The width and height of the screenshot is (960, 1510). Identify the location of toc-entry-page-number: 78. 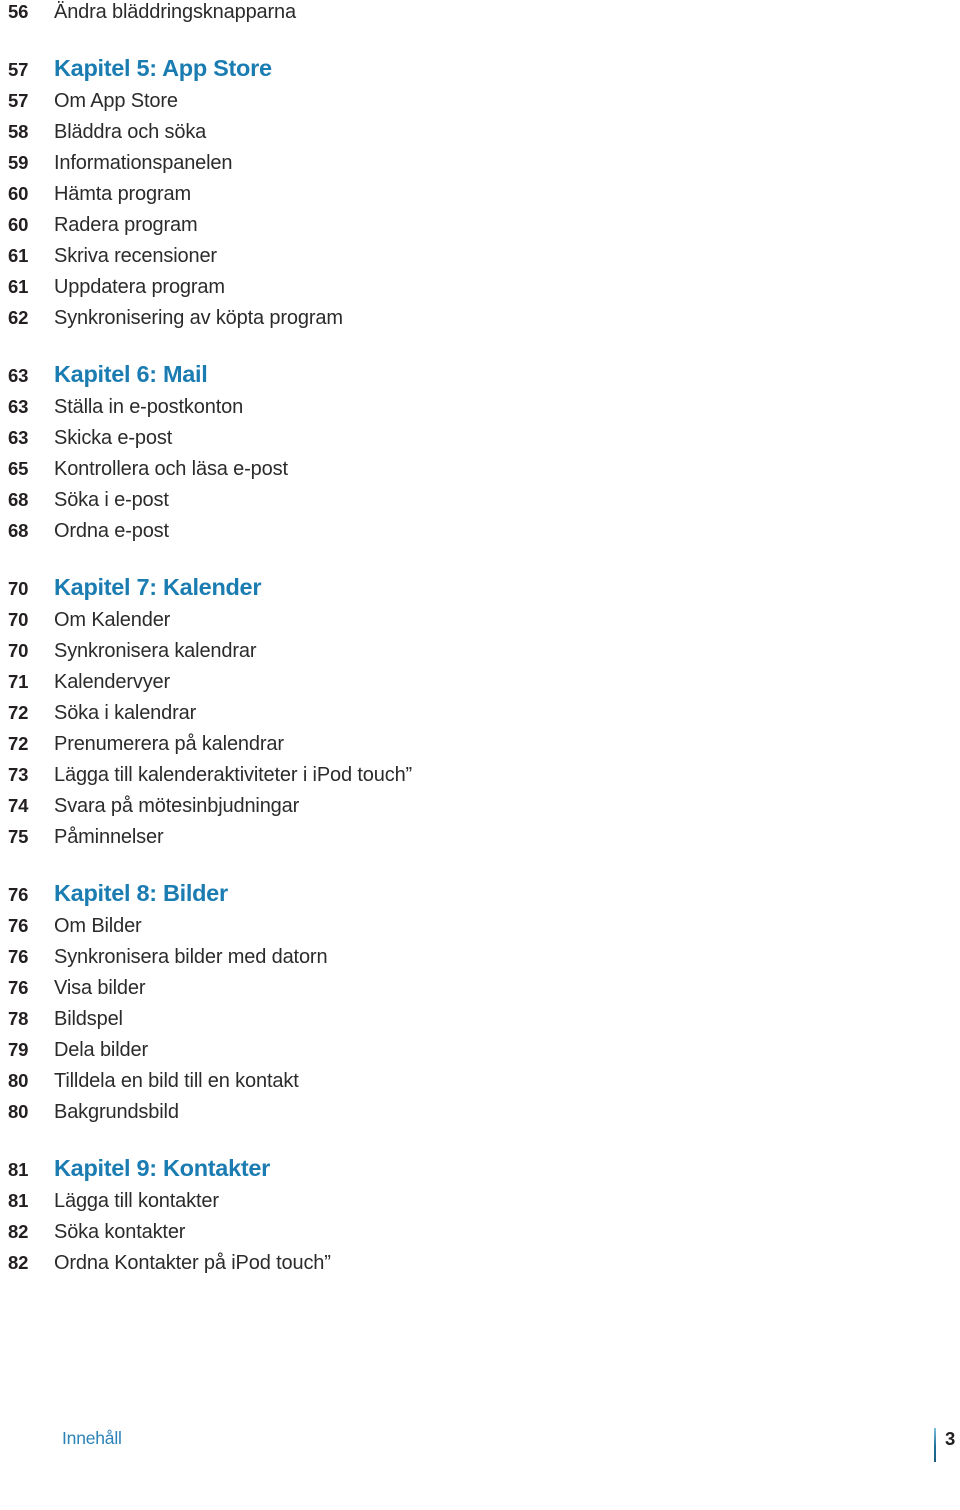
(18, 1018).